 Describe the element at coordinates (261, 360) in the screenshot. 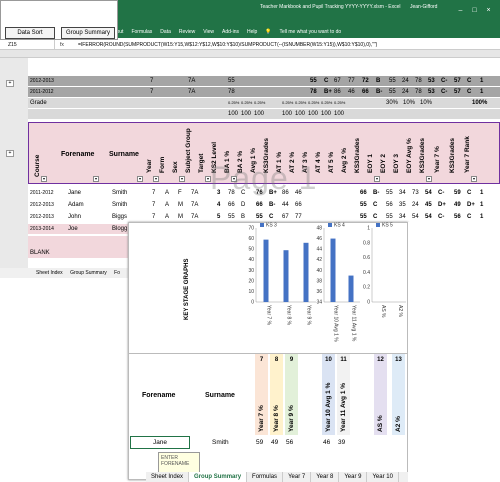

I see `column-number: 7` at that location.